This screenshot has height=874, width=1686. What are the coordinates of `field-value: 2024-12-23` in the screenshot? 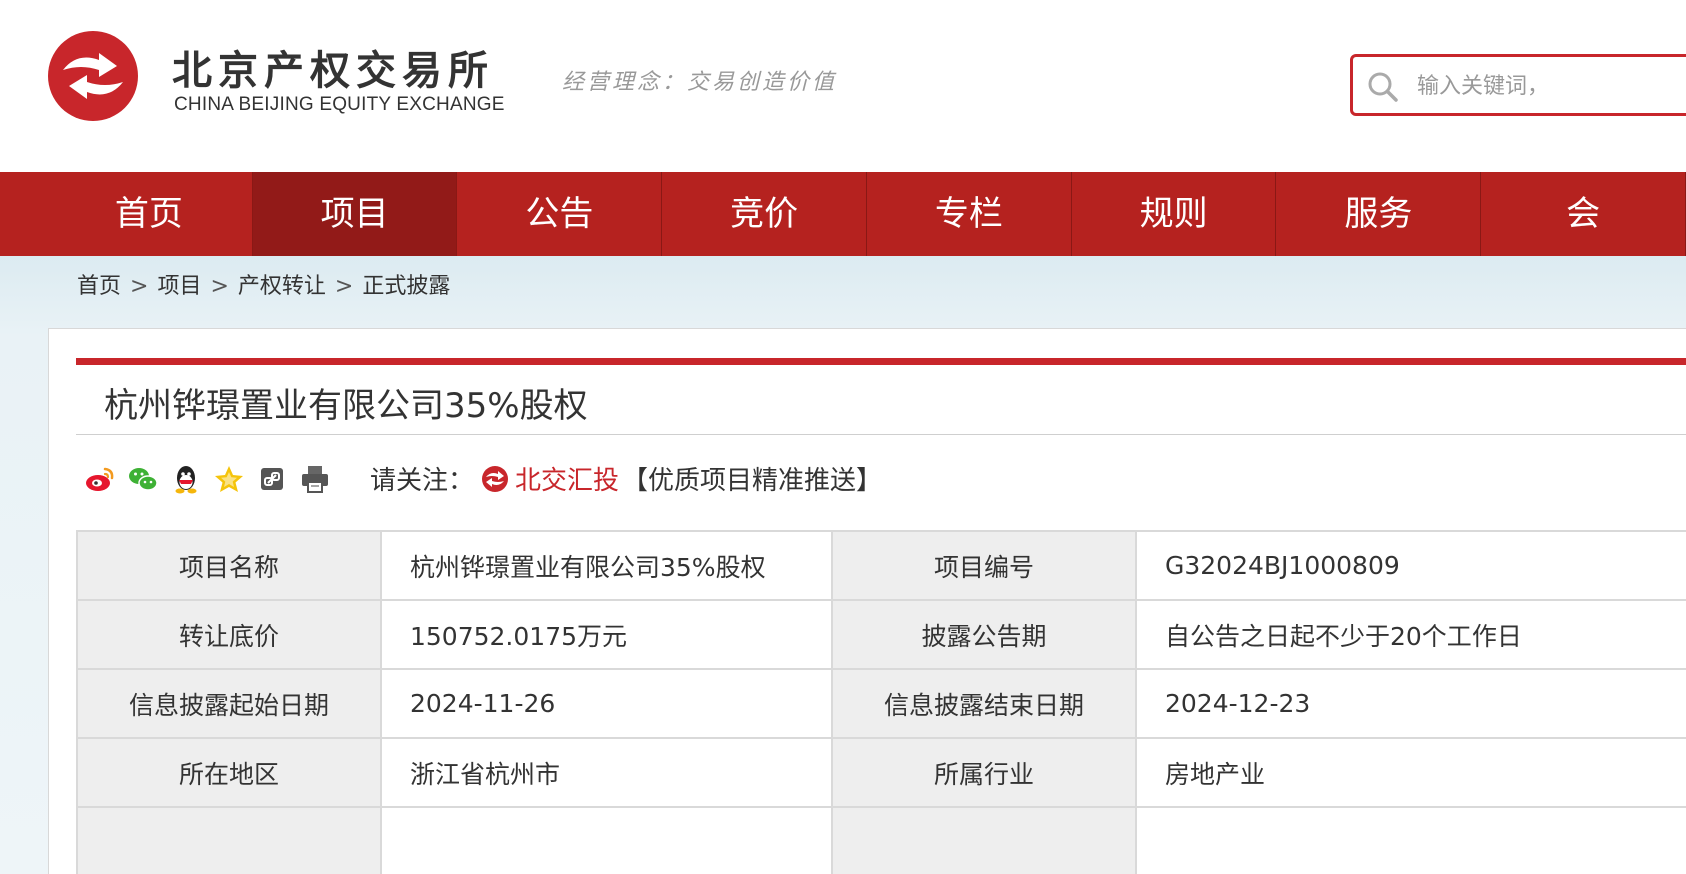 It's located at (1410, 703).